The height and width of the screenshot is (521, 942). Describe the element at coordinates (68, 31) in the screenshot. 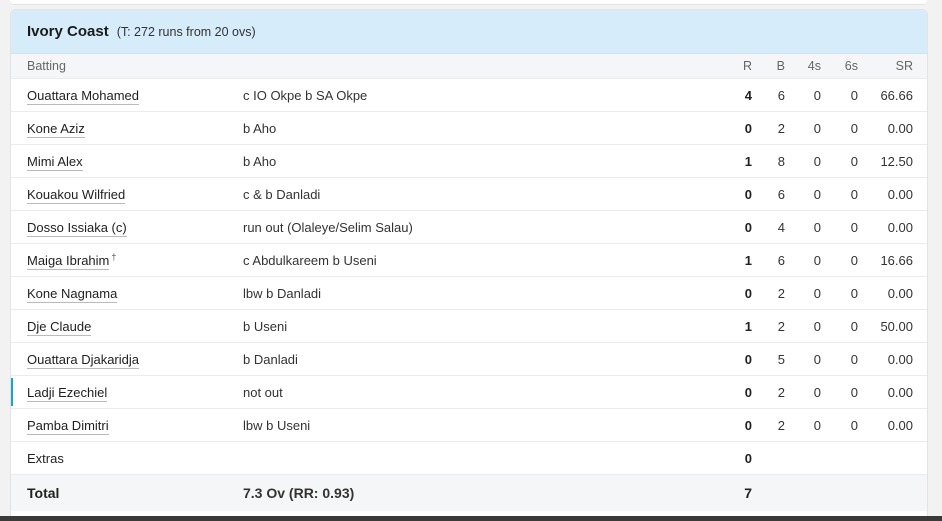

I see `team-name: Ivory Coast` at that location.